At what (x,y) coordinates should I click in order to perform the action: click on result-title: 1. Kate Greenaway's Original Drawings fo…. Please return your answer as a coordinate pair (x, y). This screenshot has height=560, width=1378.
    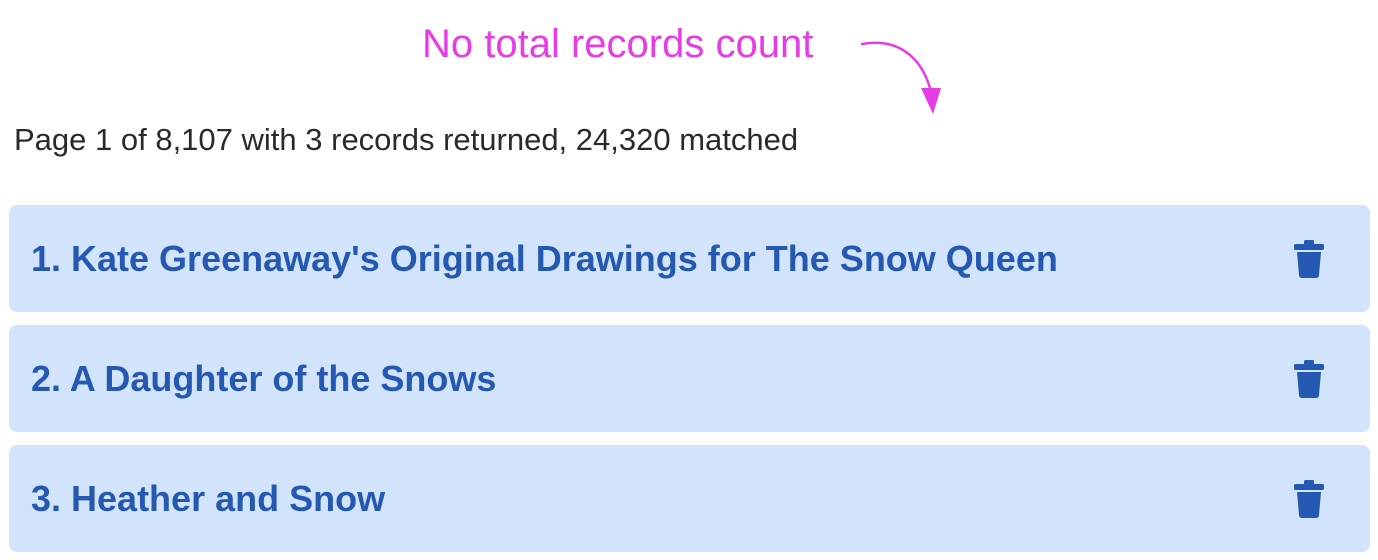
    Looking at the image, I should click on (544, 259).